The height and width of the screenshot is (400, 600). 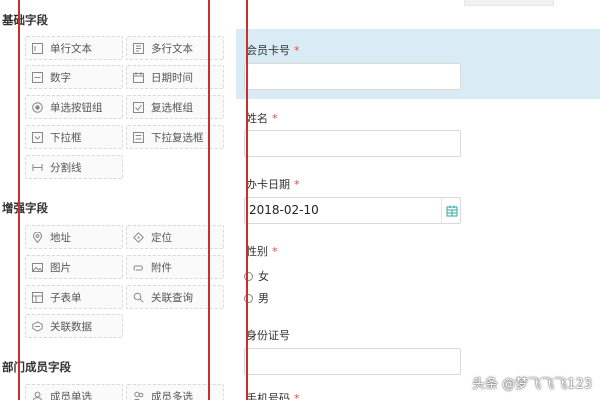 I want to click on red-marker-line-mid, so click(x=209, y=200).